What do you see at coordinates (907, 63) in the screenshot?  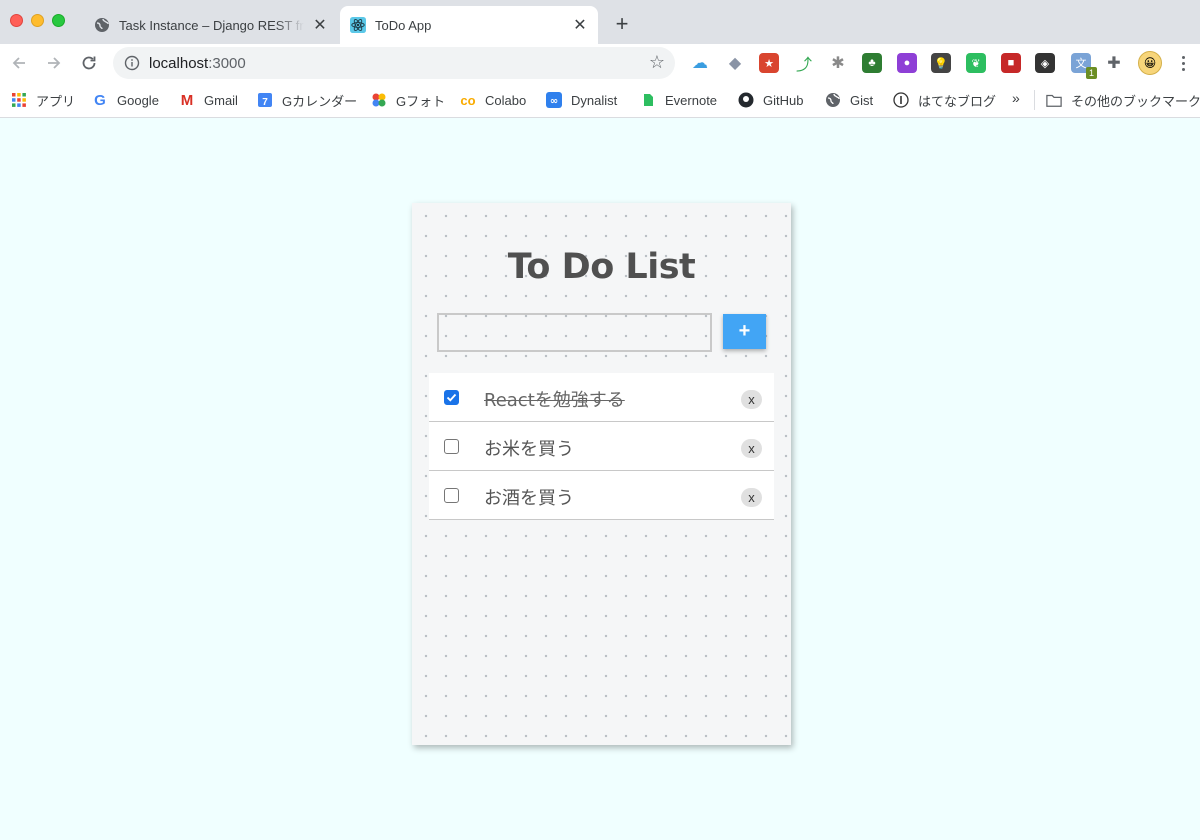 I see `purple-circle-icon: ●` at bounding box center [907, 63].